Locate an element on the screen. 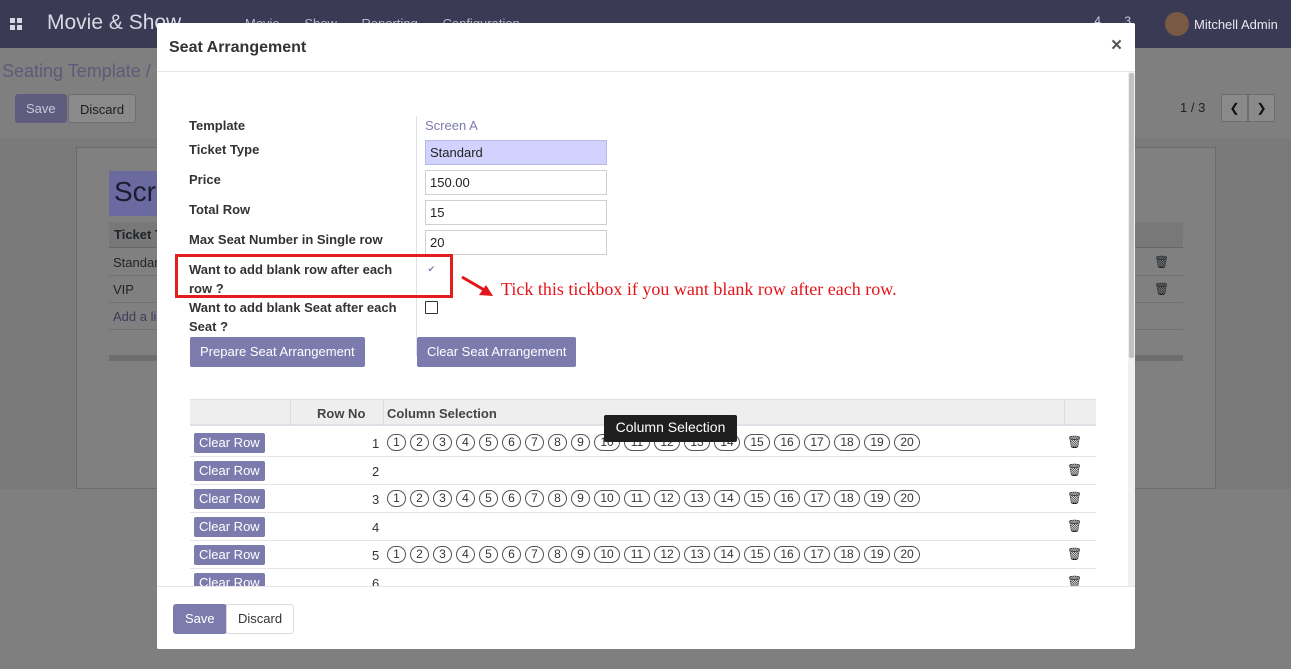 Image resolution: width=1291 pixels, height=669 pixels. row-number: 4 is located at coordinates (376, 527).